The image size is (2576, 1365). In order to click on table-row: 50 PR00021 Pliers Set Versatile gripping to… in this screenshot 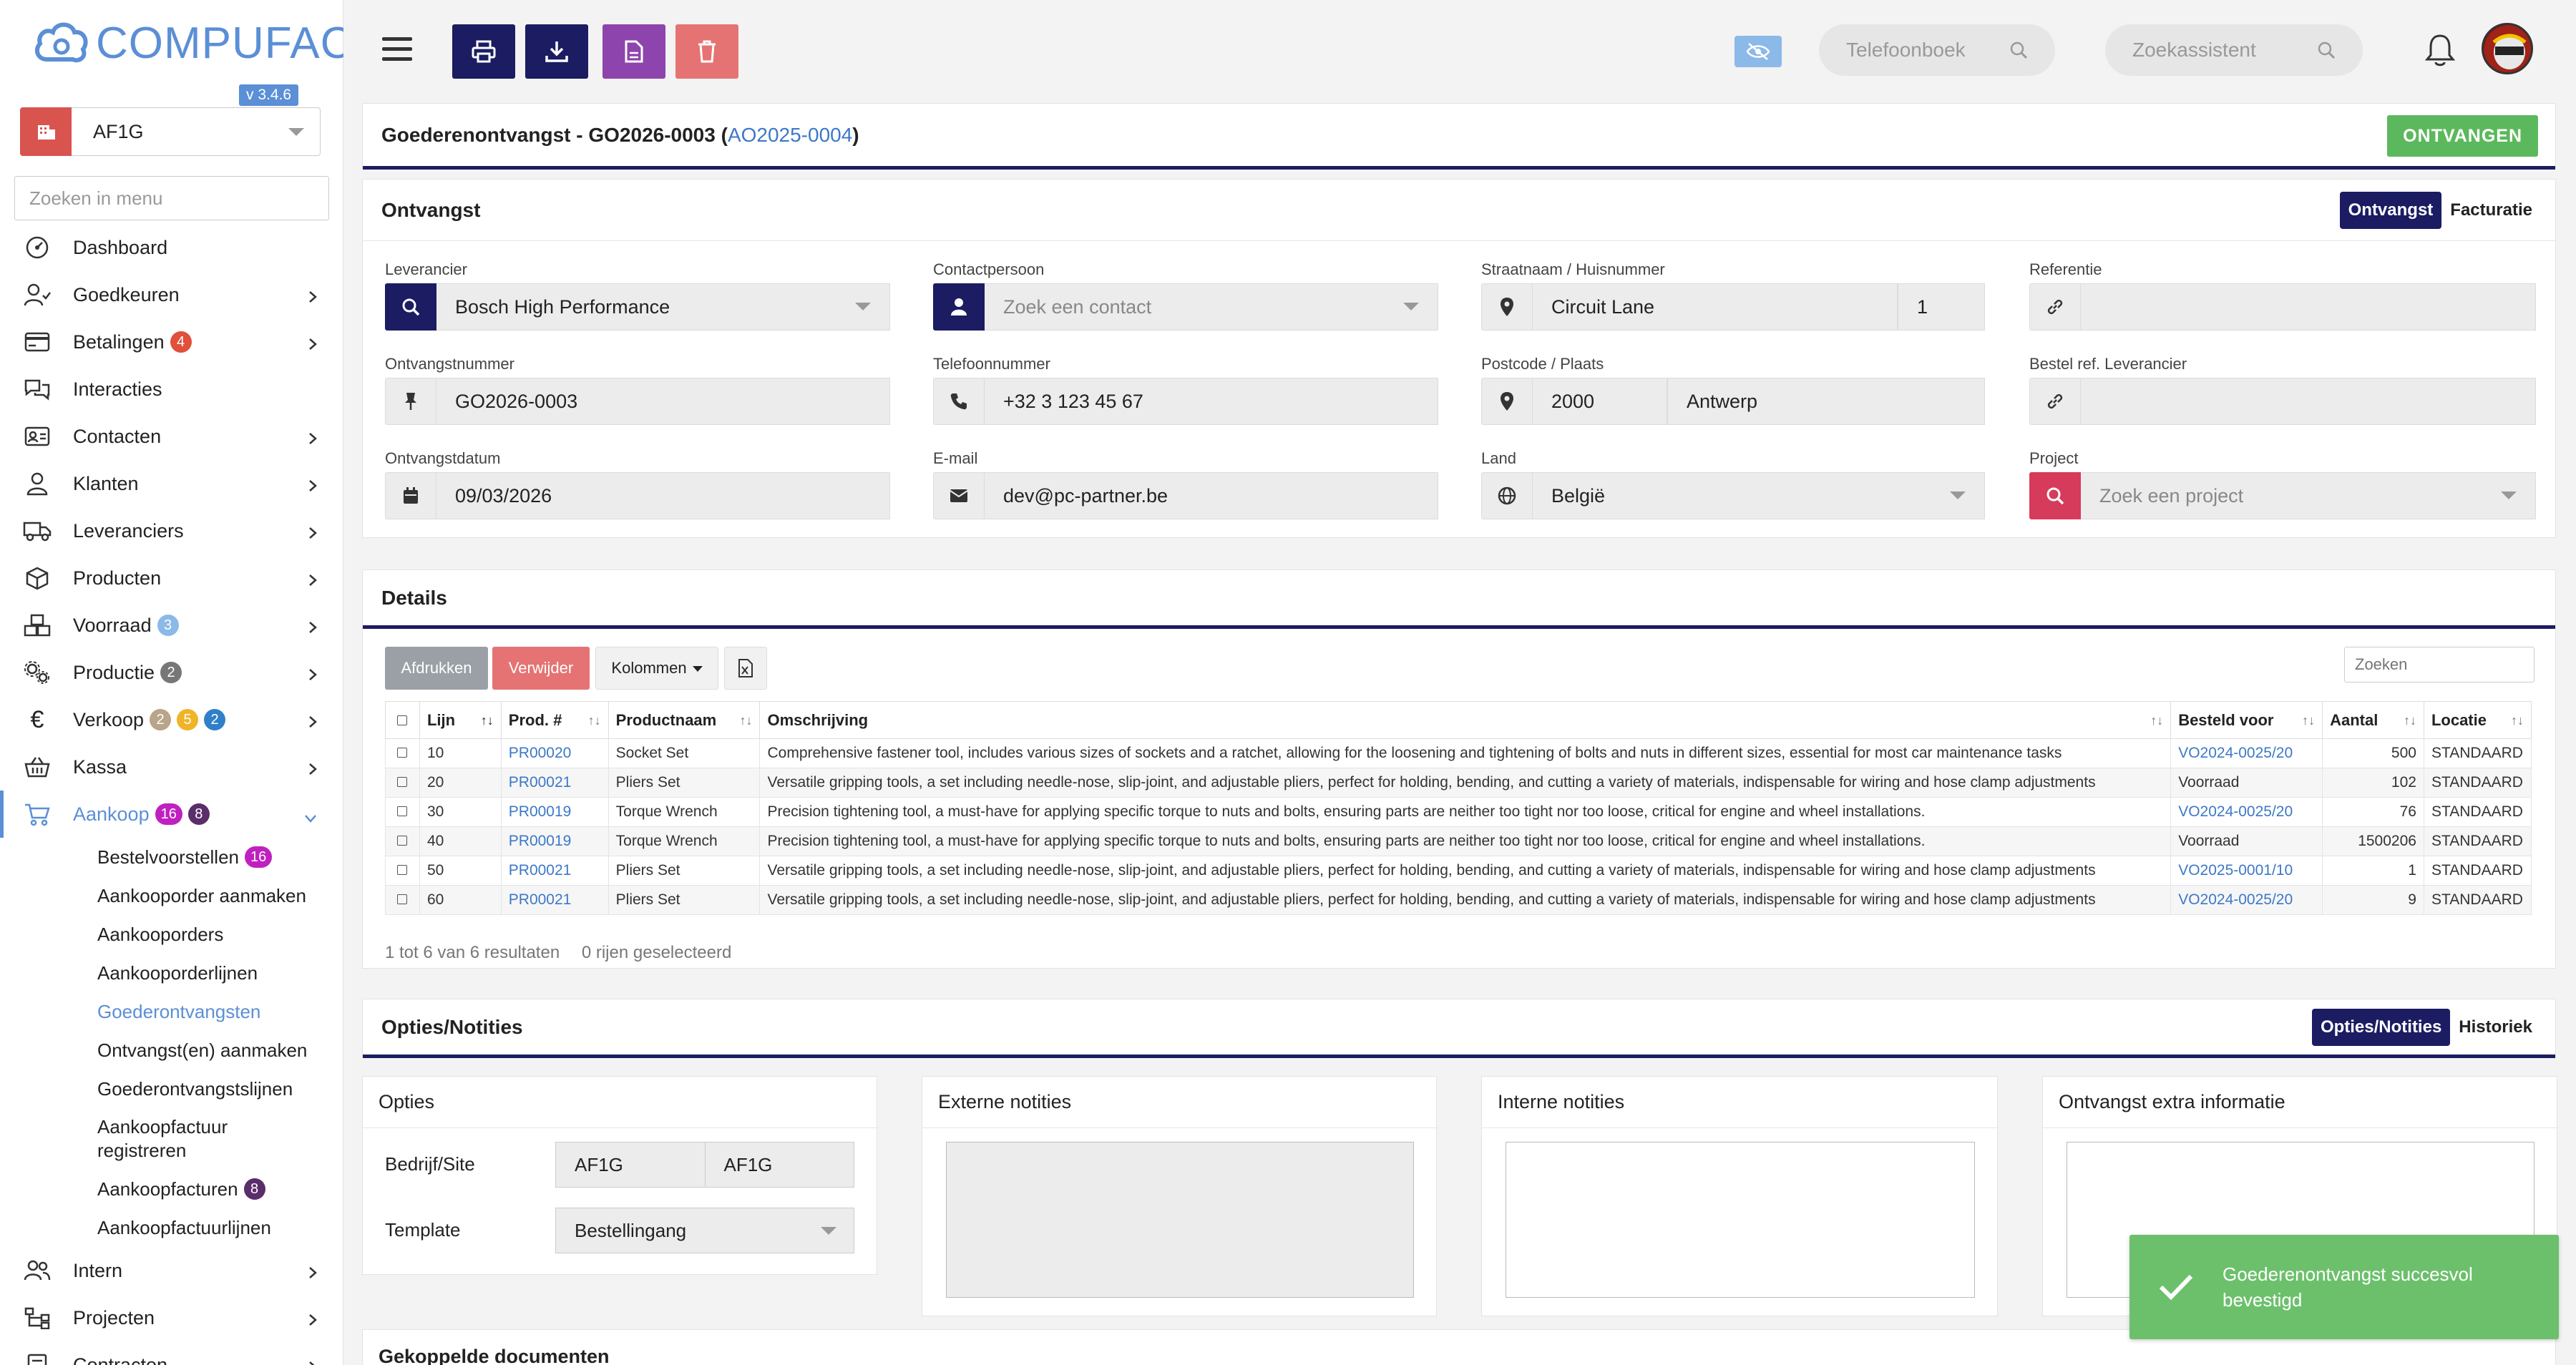, I will do `click(1458, 871)`.